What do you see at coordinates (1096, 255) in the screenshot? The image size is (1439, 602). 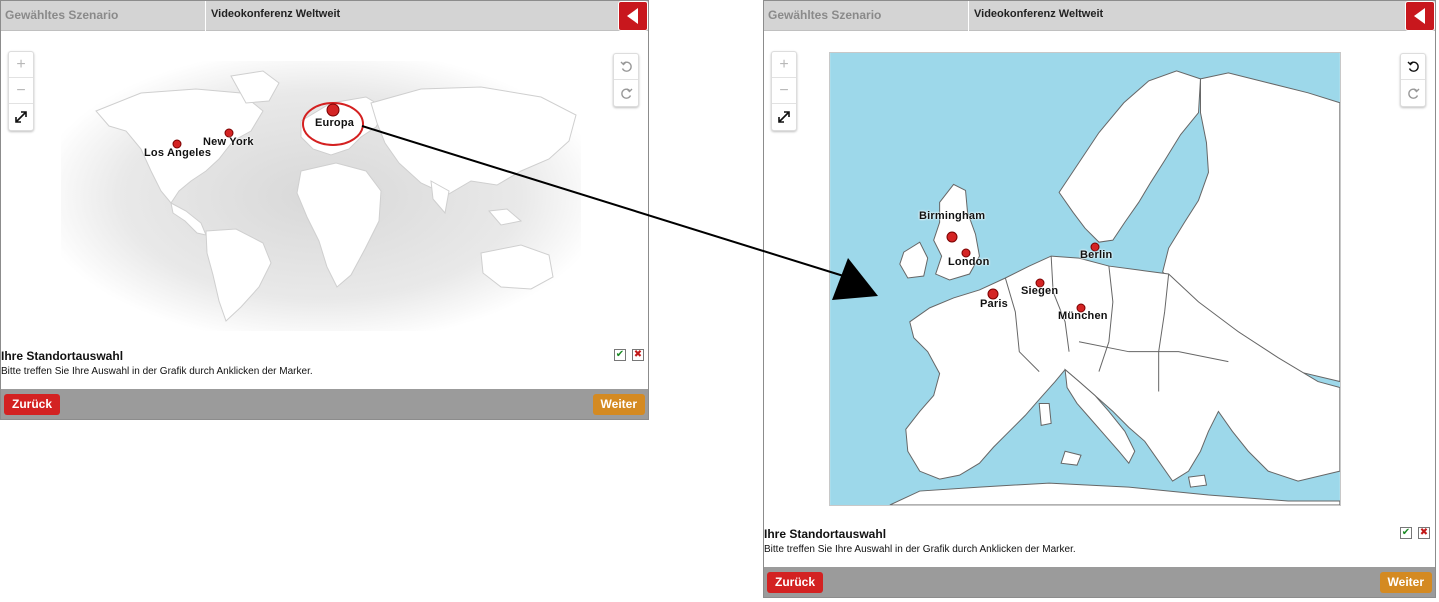 I see `marker-berlin: Berlin` at bounding box center [1096, 255].